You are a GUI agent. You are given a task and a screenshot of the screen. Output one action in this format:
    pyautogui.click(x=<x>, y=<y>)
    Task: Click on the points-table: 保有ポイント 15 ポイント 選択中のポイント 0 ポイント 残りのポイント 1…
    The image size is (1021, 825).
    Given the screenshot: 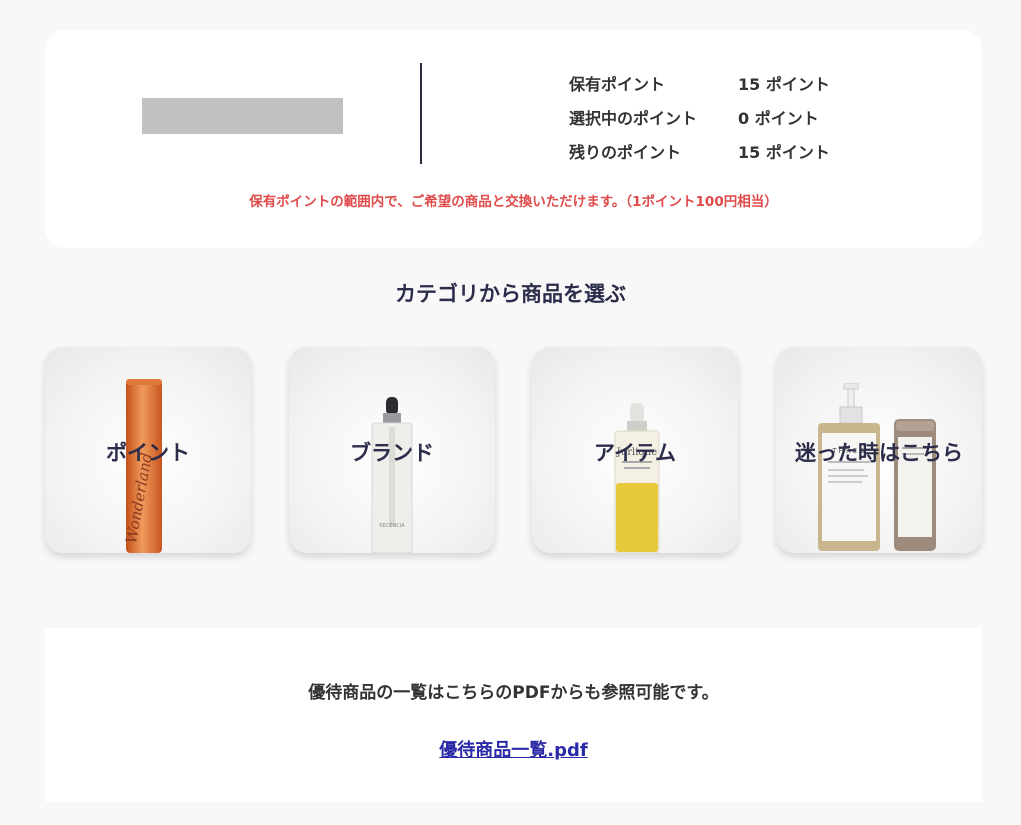 What is the action you would take?
    pyautogui.click(x=699, y=117)
    